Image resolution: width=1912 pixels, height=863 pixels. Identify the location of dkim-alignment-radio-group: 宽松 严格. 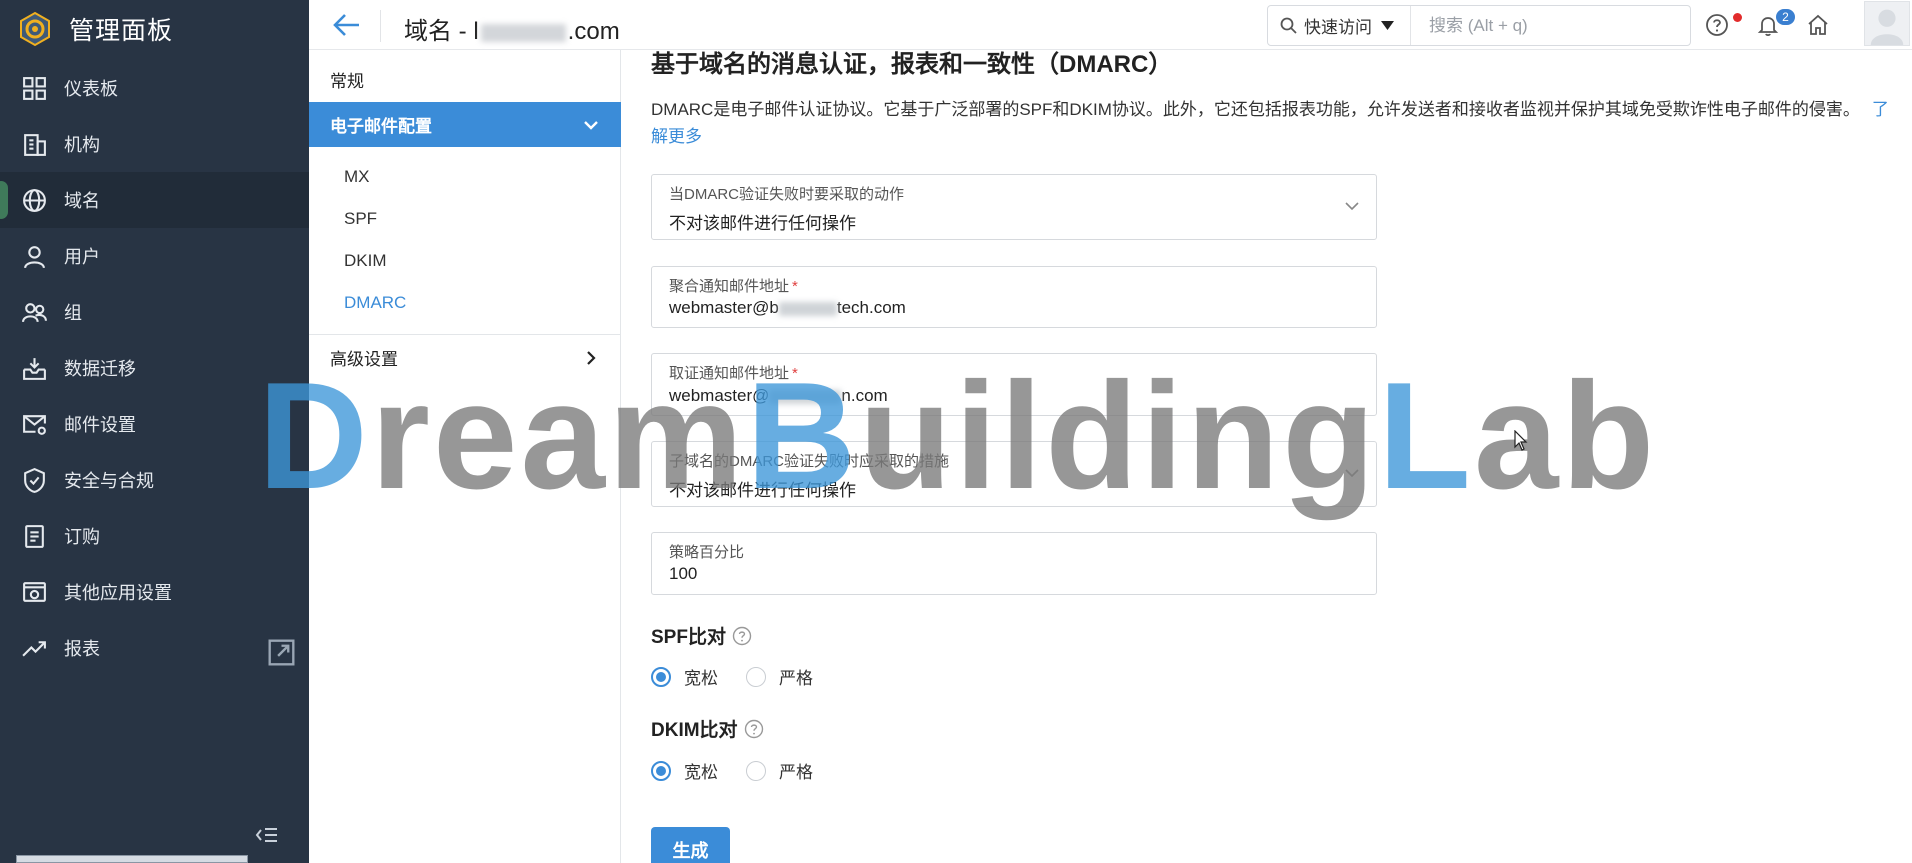
(746, 770).